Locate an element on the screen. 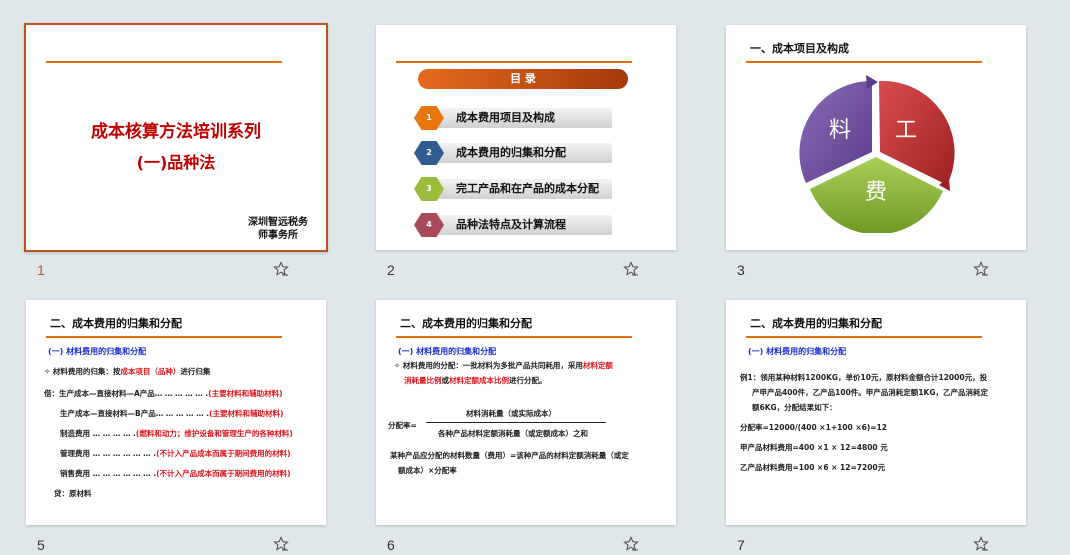 This screenshot has height=555, width=1070. segment-label-gong: 工 is located at coordinates (906, 130).